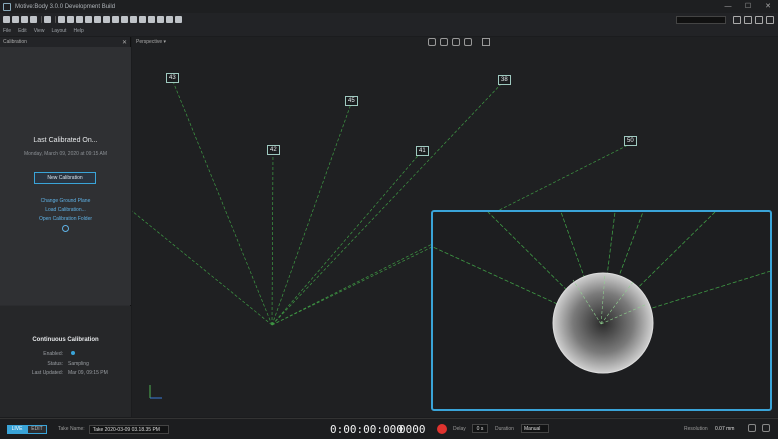  What do you see at coordinates (7, 31) in the screenshot?
I see `menu-file: File` at bounding box center [7, 31].